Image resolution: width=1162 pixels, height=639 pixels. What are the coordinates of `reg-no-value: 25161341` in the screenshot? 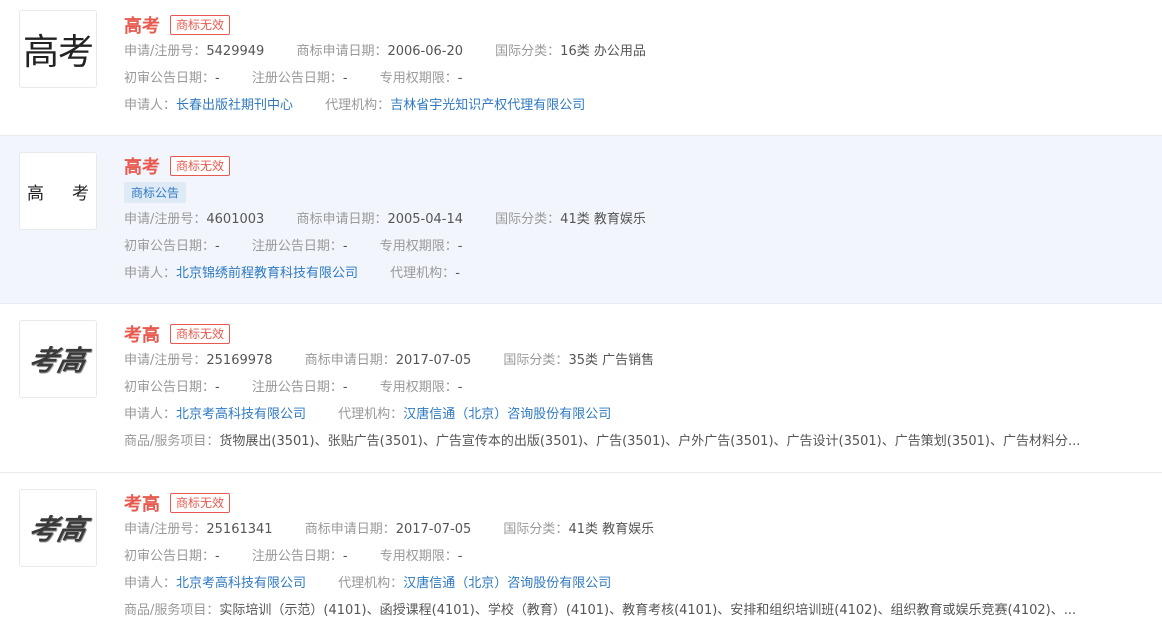 It's located at (239, 529).